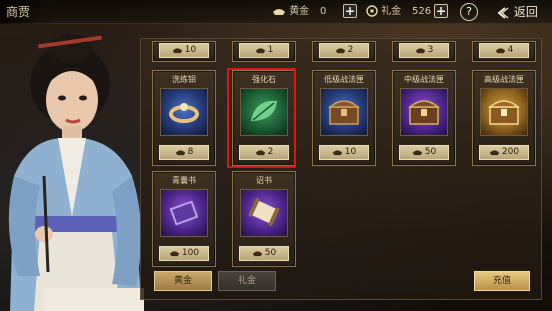 This screenshot has width=552, height=311. Describe the element at coordinates (469, 12) in the screenshot. I see `help-button: ?` at that location.